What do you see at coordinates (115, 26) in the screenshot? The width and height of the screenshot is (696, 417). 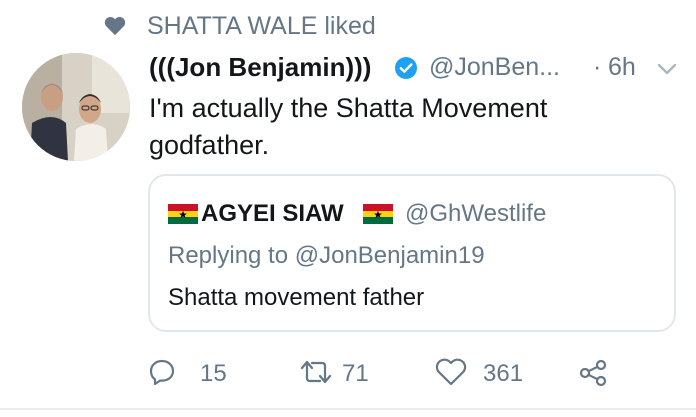 I see `heart-icon` at bounding box center [115, 26].